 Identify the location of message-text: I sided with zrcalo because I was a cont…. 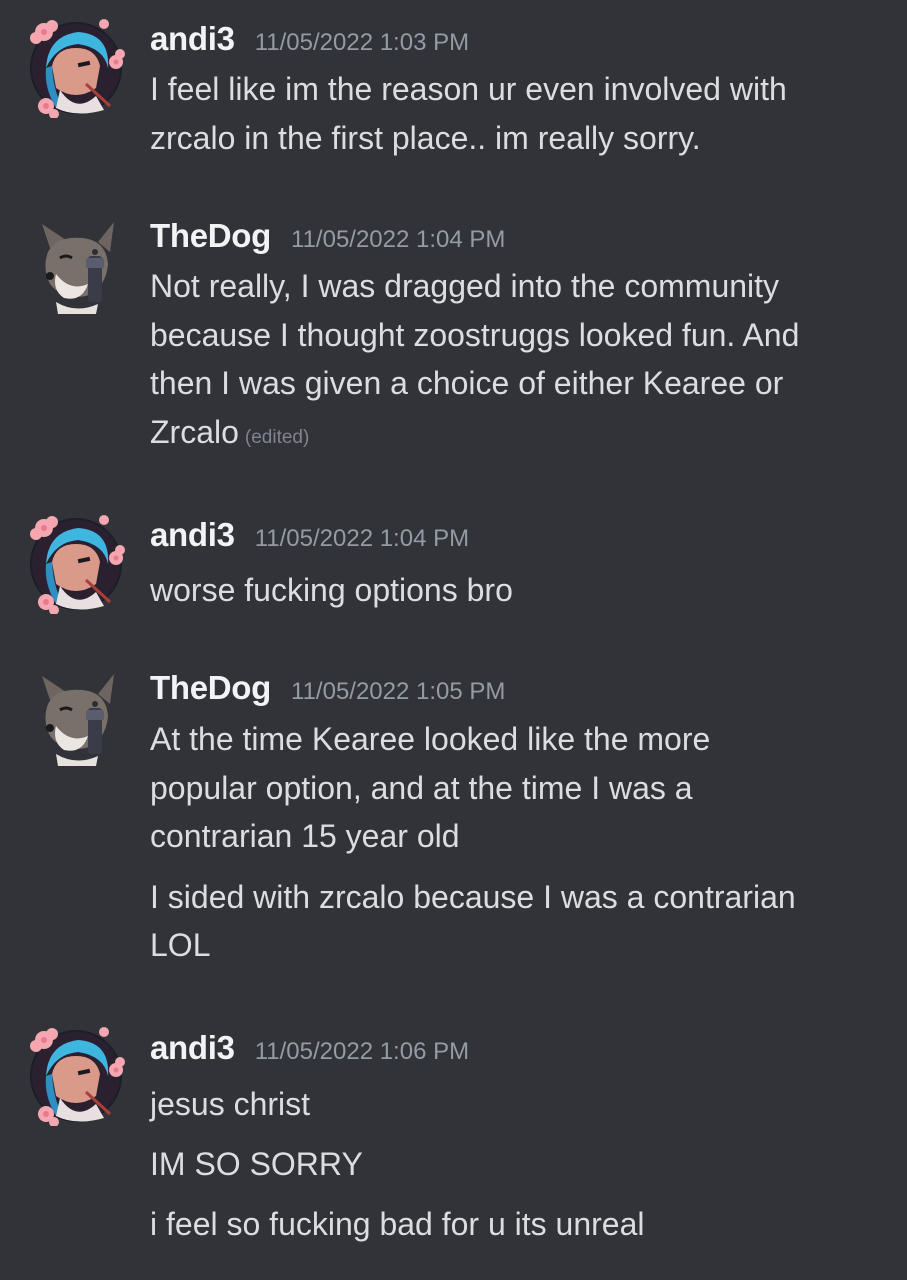
(473, 897).